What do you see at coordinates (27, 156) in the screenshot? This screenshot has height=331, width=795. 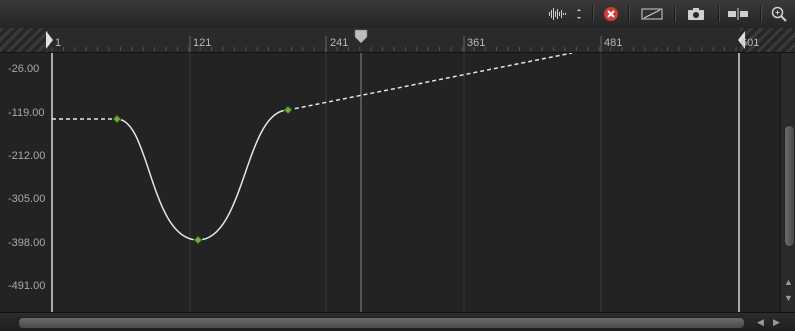 I see `y-axis-label: -212.00` at bounding box center [27, 156].